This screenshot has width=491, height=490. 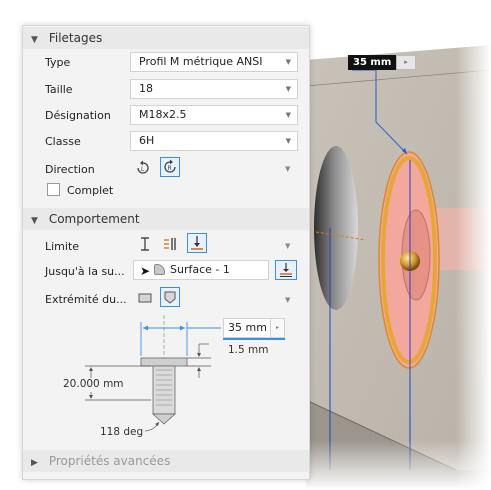 I want to click on expand-triangle-icon: ▶, so click(x=34, y=463).